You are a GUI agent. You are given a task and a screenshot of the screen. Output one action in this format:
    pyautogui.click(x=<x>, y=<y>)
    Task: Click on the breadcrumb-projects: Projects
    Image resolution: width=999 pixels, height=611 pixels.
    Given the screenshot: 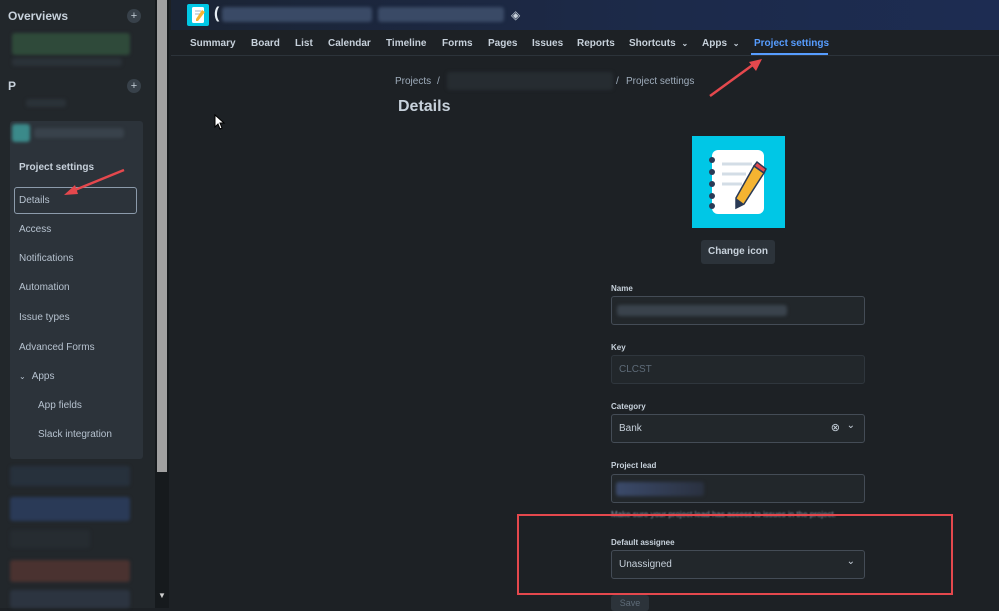 What is the action you would take?
    pyautogui.click(x=413, y=81)
    